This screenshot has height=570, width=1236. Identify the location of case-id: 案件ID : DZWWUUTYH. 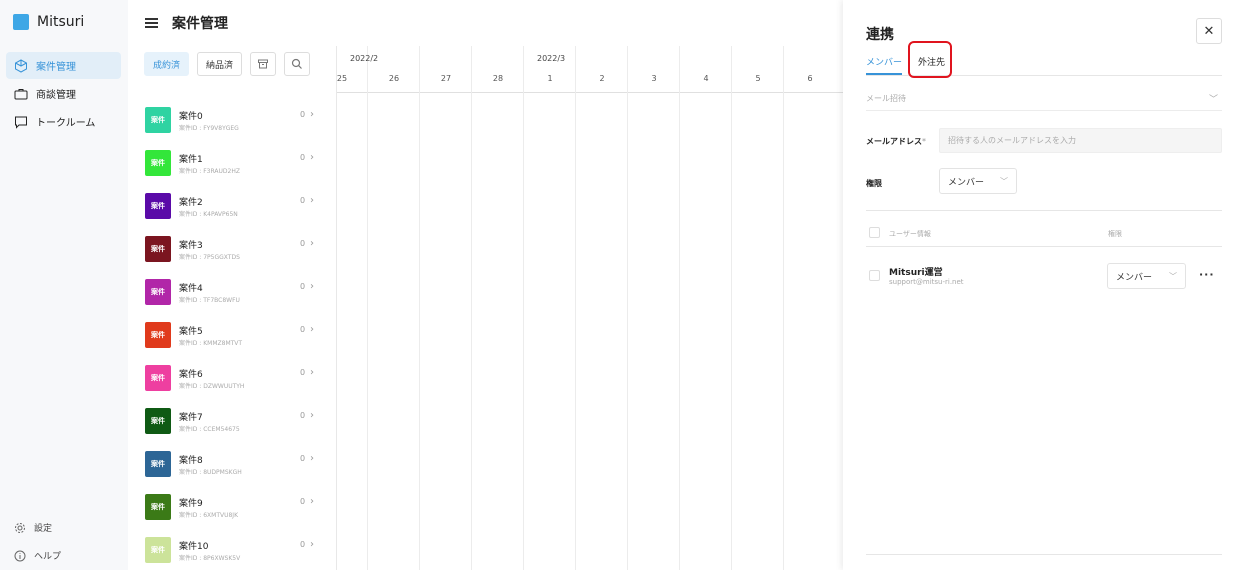
(212, 386).